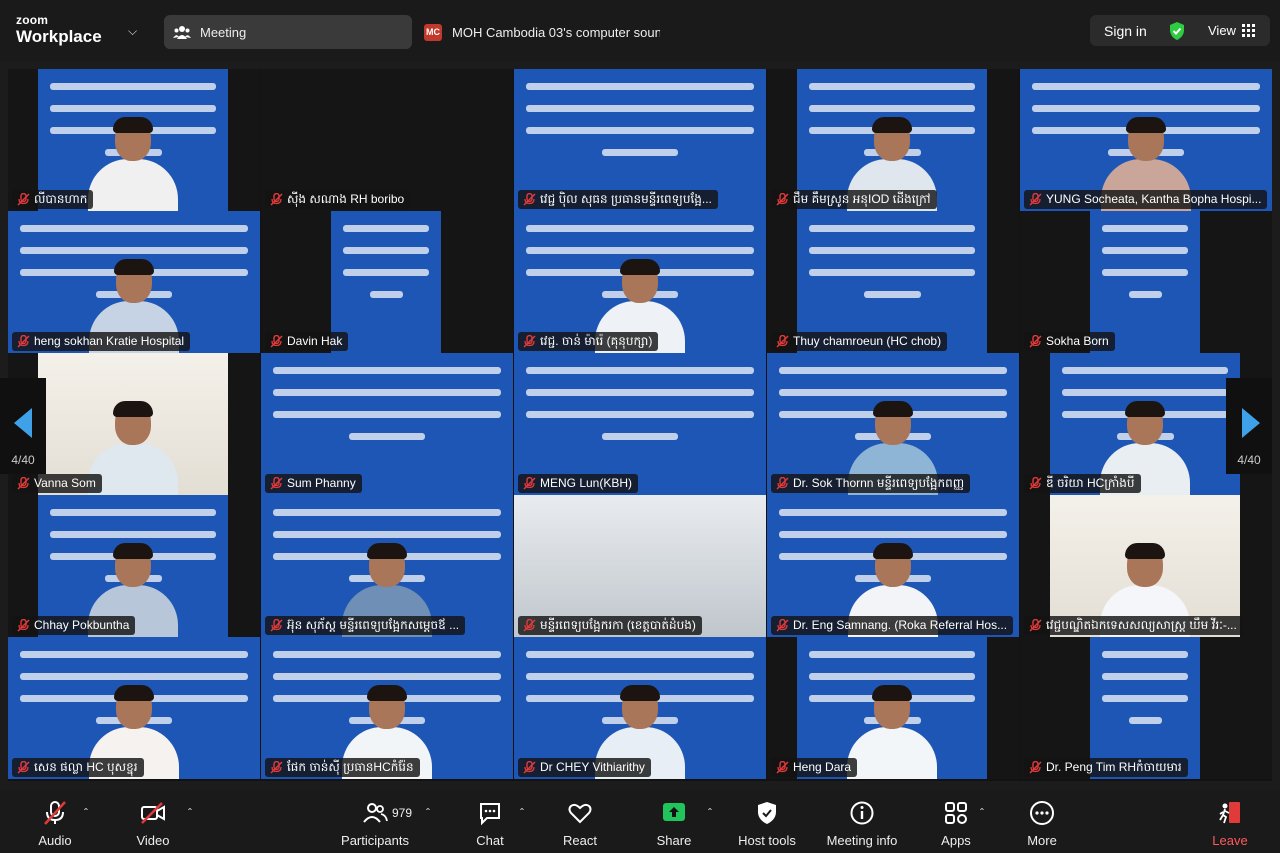  I want to click on participant-tile: Sokha Born, so click(1146, 282).